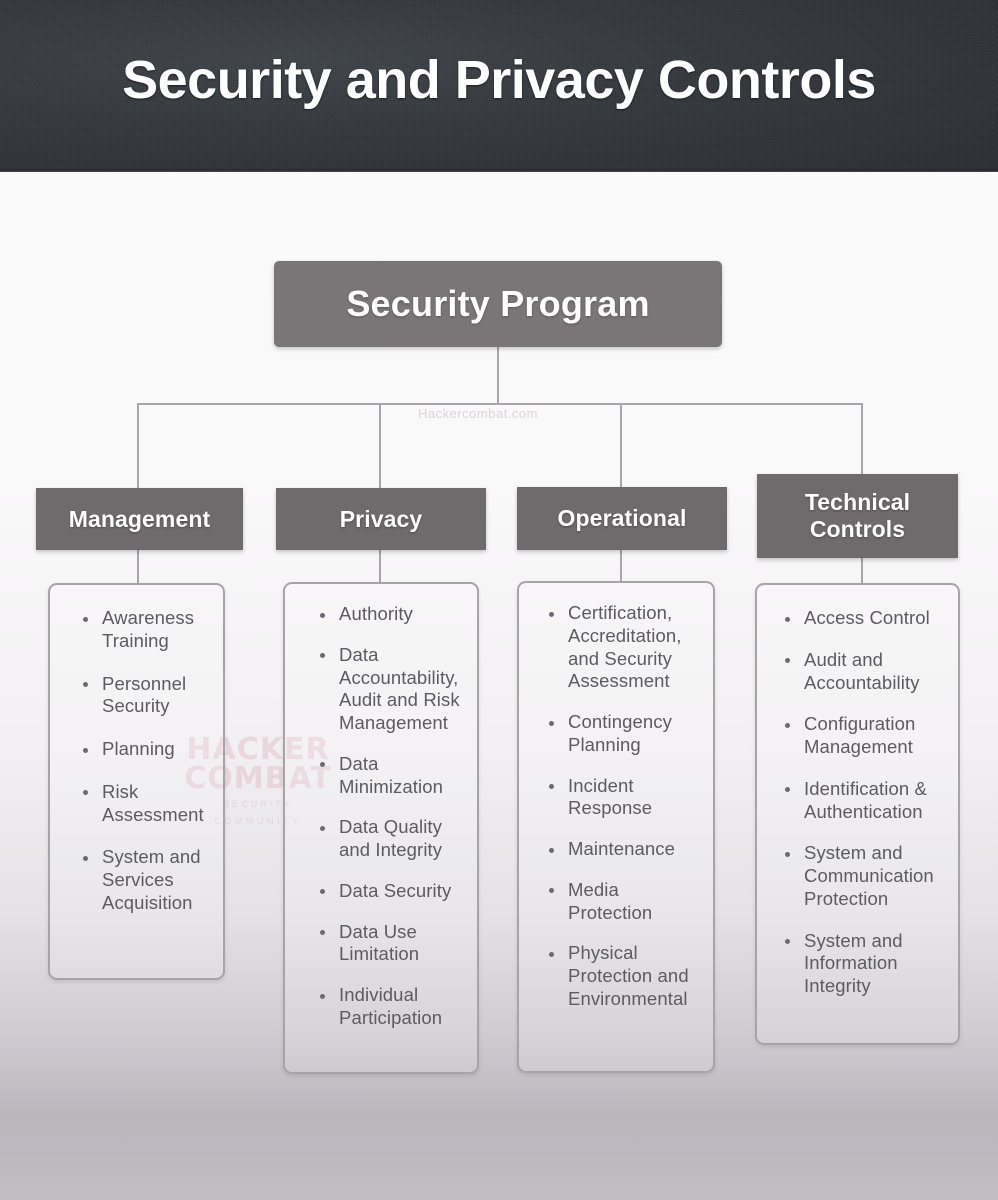  Describe the element at coordinates (621, 566) in the screenshot. I see `connector-operational-to-panel` at that location.